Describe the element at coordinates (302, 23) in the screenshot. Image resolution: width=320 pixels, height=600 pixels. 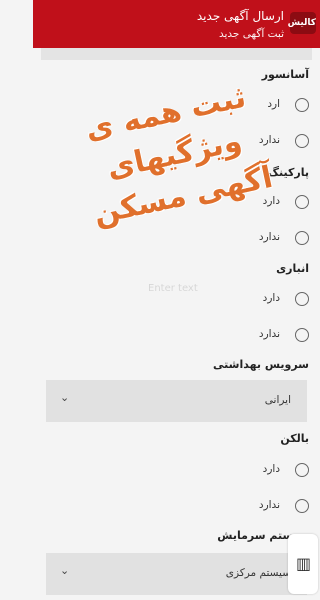
I see `app-logo: کالیش` at that location.